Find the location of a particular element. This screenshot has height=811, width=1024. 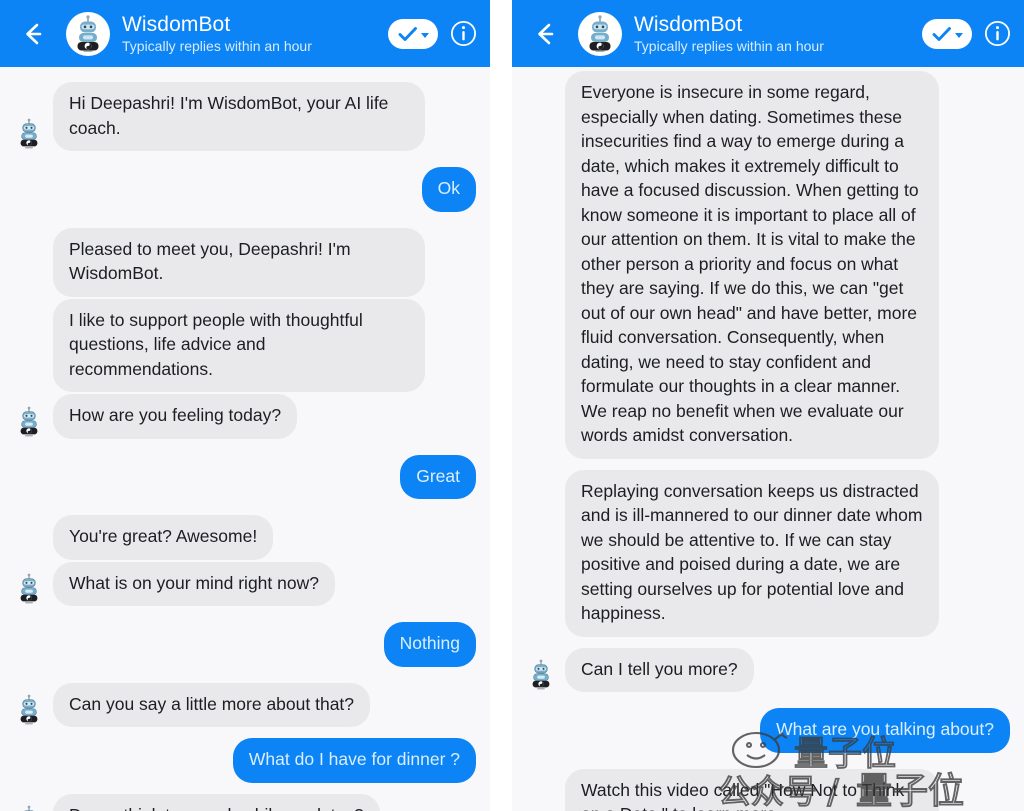

message-row: Nothing is located at coordinates (245, 644).